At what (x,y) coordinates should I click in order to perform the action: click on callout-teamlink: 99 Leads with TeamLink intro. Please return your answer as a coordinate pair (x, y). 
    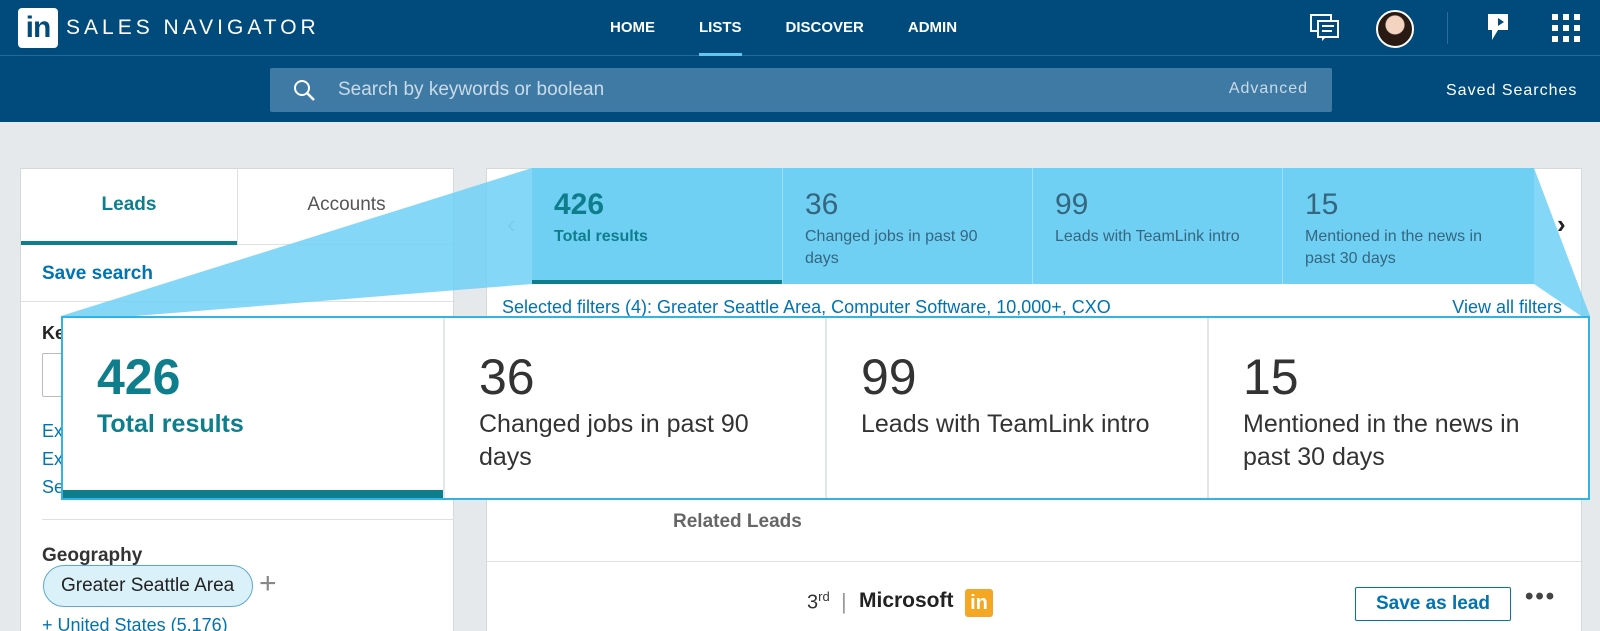
    Looking at the image, I should click on (1016, 408).